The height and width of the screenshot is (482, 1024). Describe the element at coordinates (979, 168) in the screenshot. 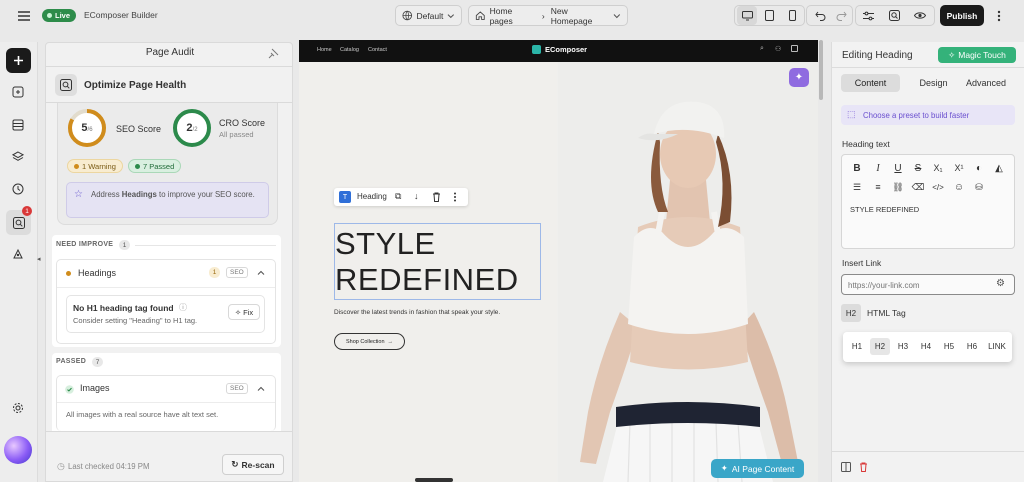

I see `palette-icon: ◐` at that location.